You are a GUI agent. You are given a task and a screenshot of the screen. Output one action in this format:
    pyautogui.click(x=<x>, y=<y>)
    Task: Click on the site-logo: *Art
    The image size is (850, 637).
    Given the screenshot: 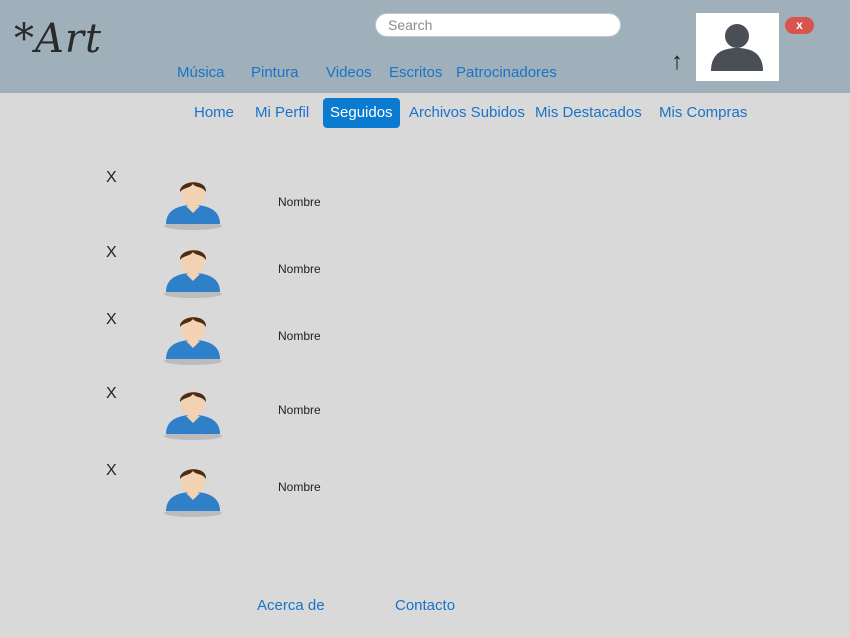 What is the action you would take?
    pyautogui.click(x=58, y=39)
    